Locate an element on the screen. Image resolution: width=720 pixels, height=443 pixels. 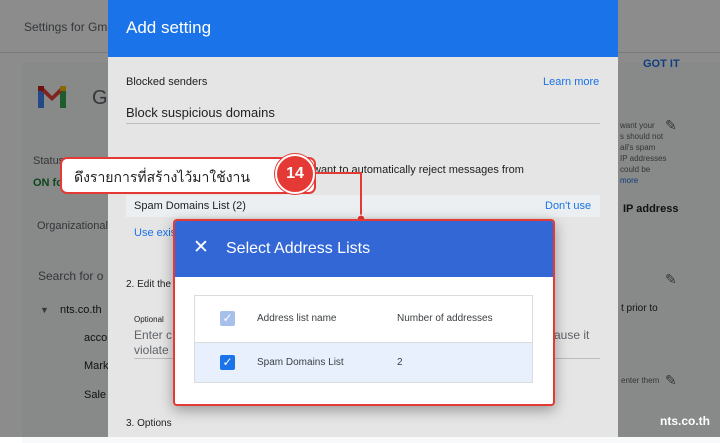
callout-text: ดึงรายการที่สร้างไว้มาใช้งาน is located at coordinates (162, 177).